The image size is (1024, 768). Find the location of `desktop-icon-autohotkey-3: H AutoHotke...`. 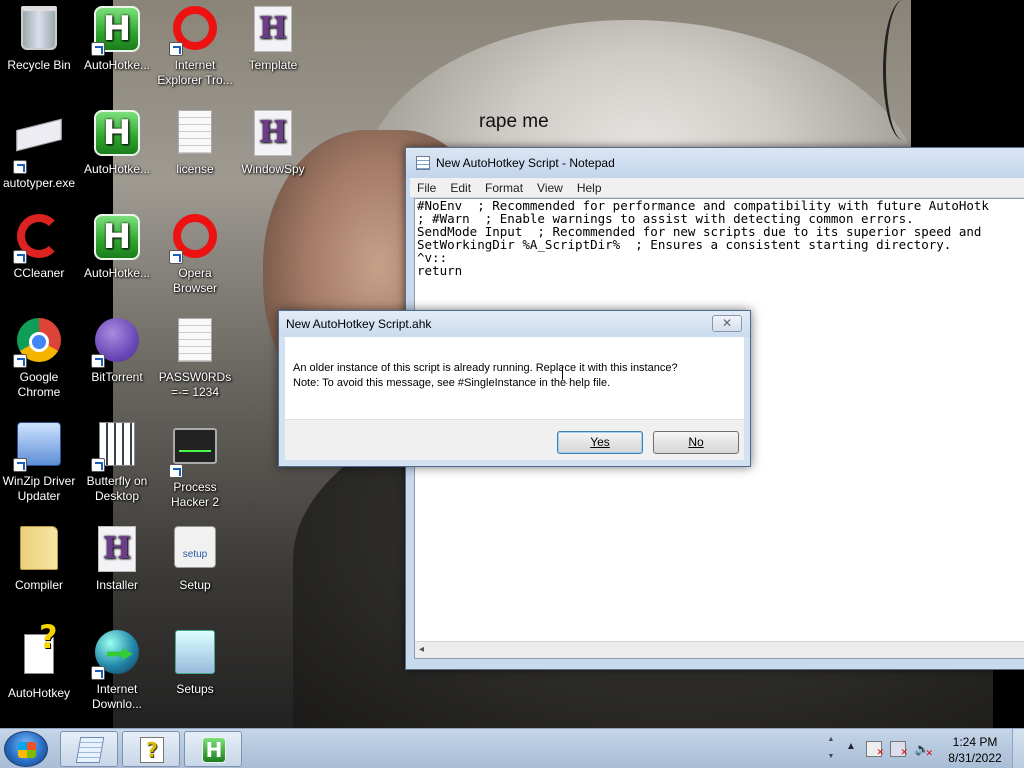

desktop-icon-autohotkey-3: H AutoHotke... is located at coordinates (117, 247).